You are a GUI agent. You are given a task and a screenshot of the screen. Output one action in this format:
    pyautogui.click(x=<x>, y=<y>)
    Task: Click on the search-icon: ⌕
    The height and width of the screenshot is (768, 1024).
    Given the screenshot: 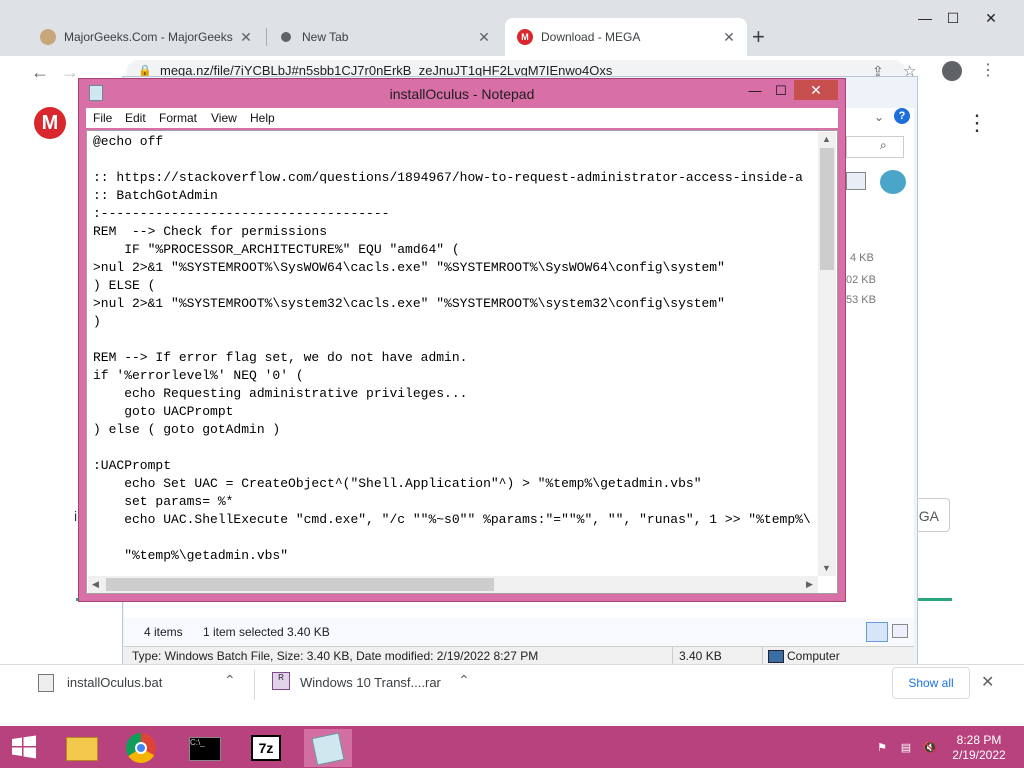 What is the action you would take?
    pyautogui.click(x=883, y=145)
    